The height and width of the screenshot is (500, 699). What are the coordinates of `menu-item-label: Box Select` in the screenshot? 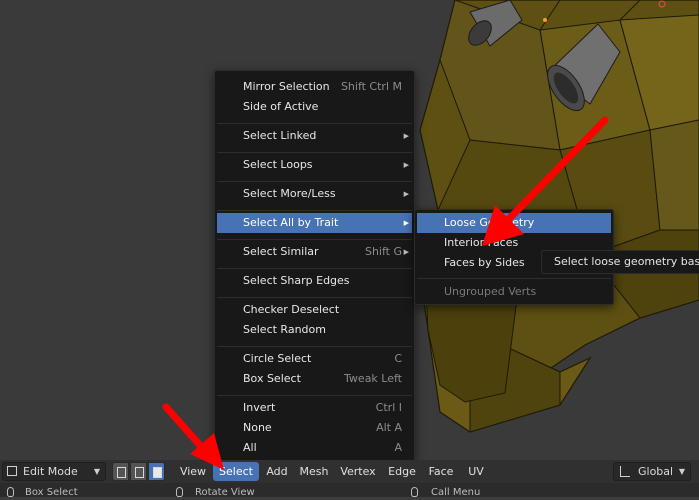 It's located at (272, 378).